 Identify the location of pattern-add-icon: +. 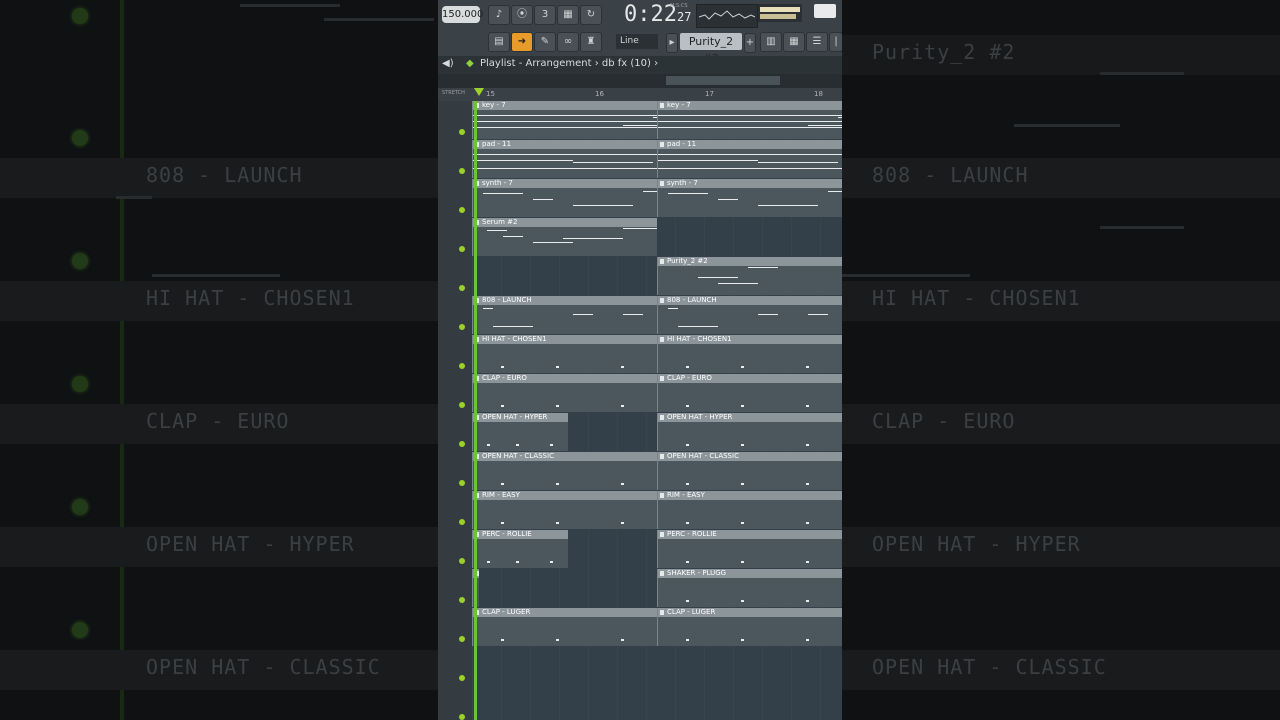
(750, 43).